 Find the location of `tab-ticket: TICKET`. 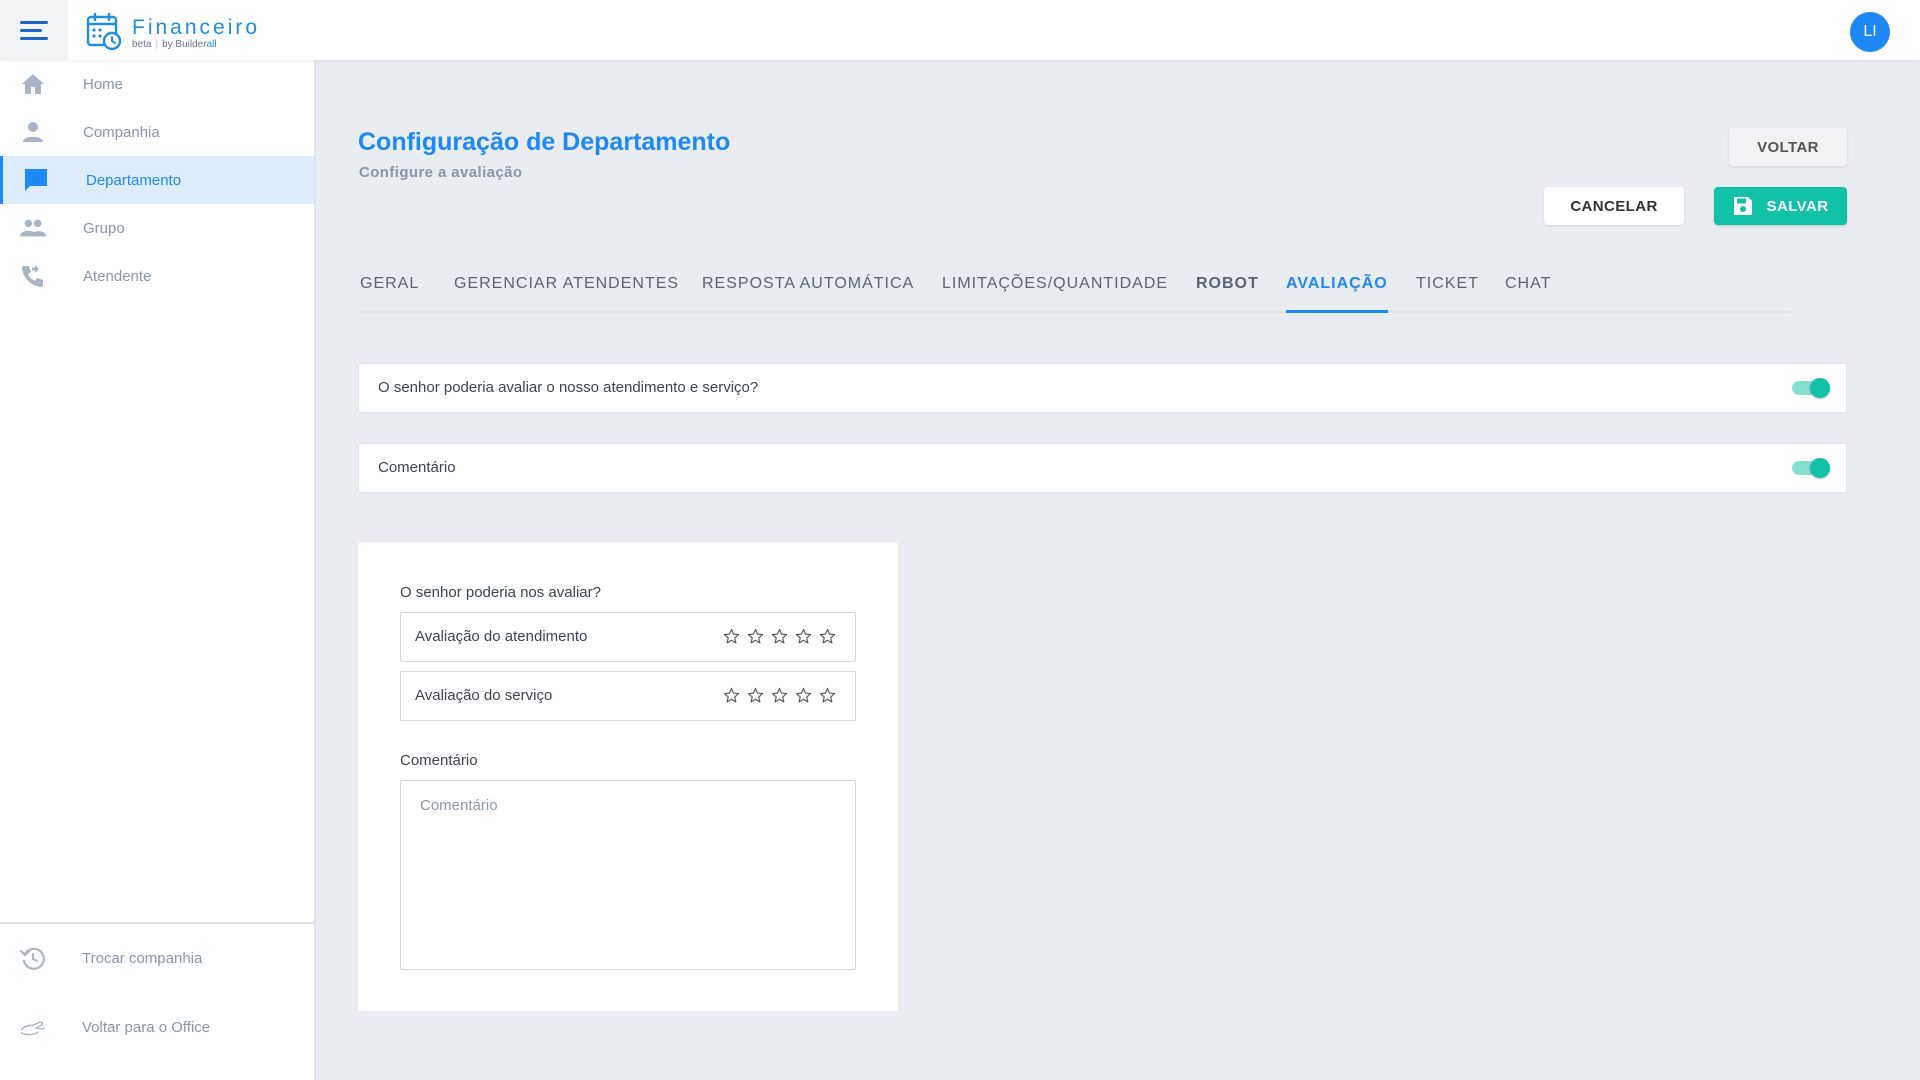

tab-ticket: TICKET is located at coordinates (1447, 294).